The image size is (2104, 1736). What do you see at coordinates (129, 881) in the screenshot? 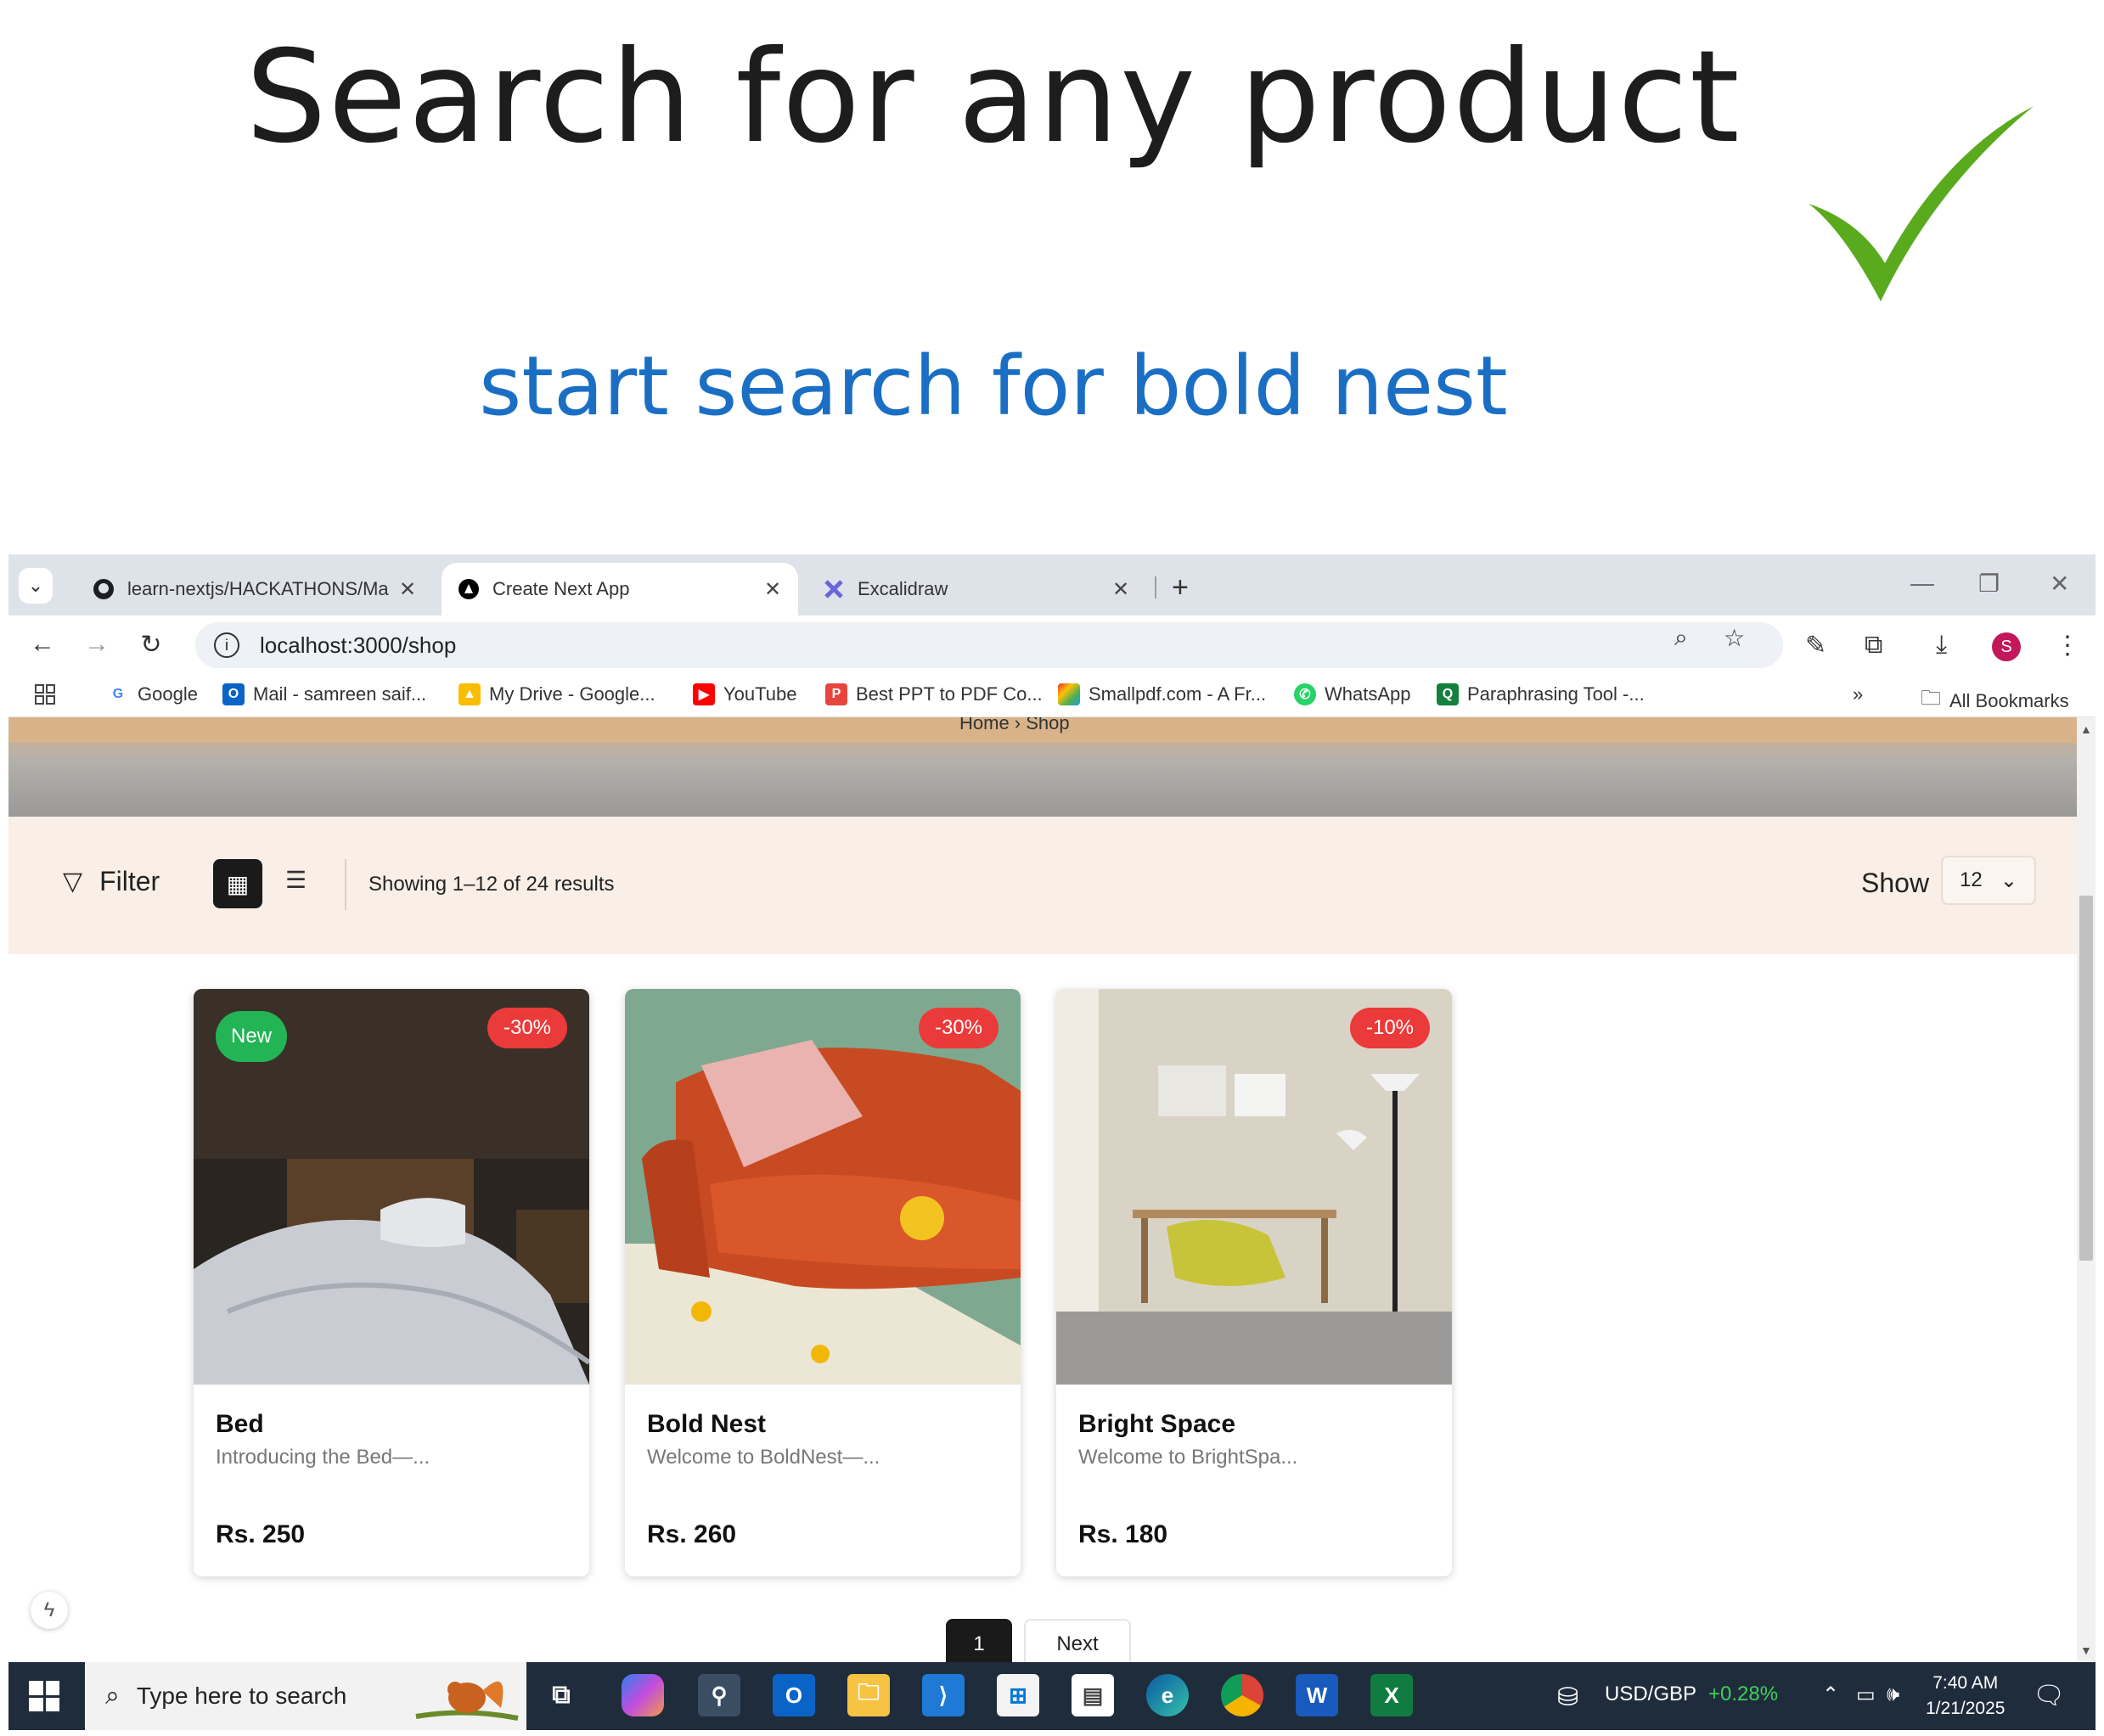
I see `filter-label: Filter` at bounding box center [129, 881].